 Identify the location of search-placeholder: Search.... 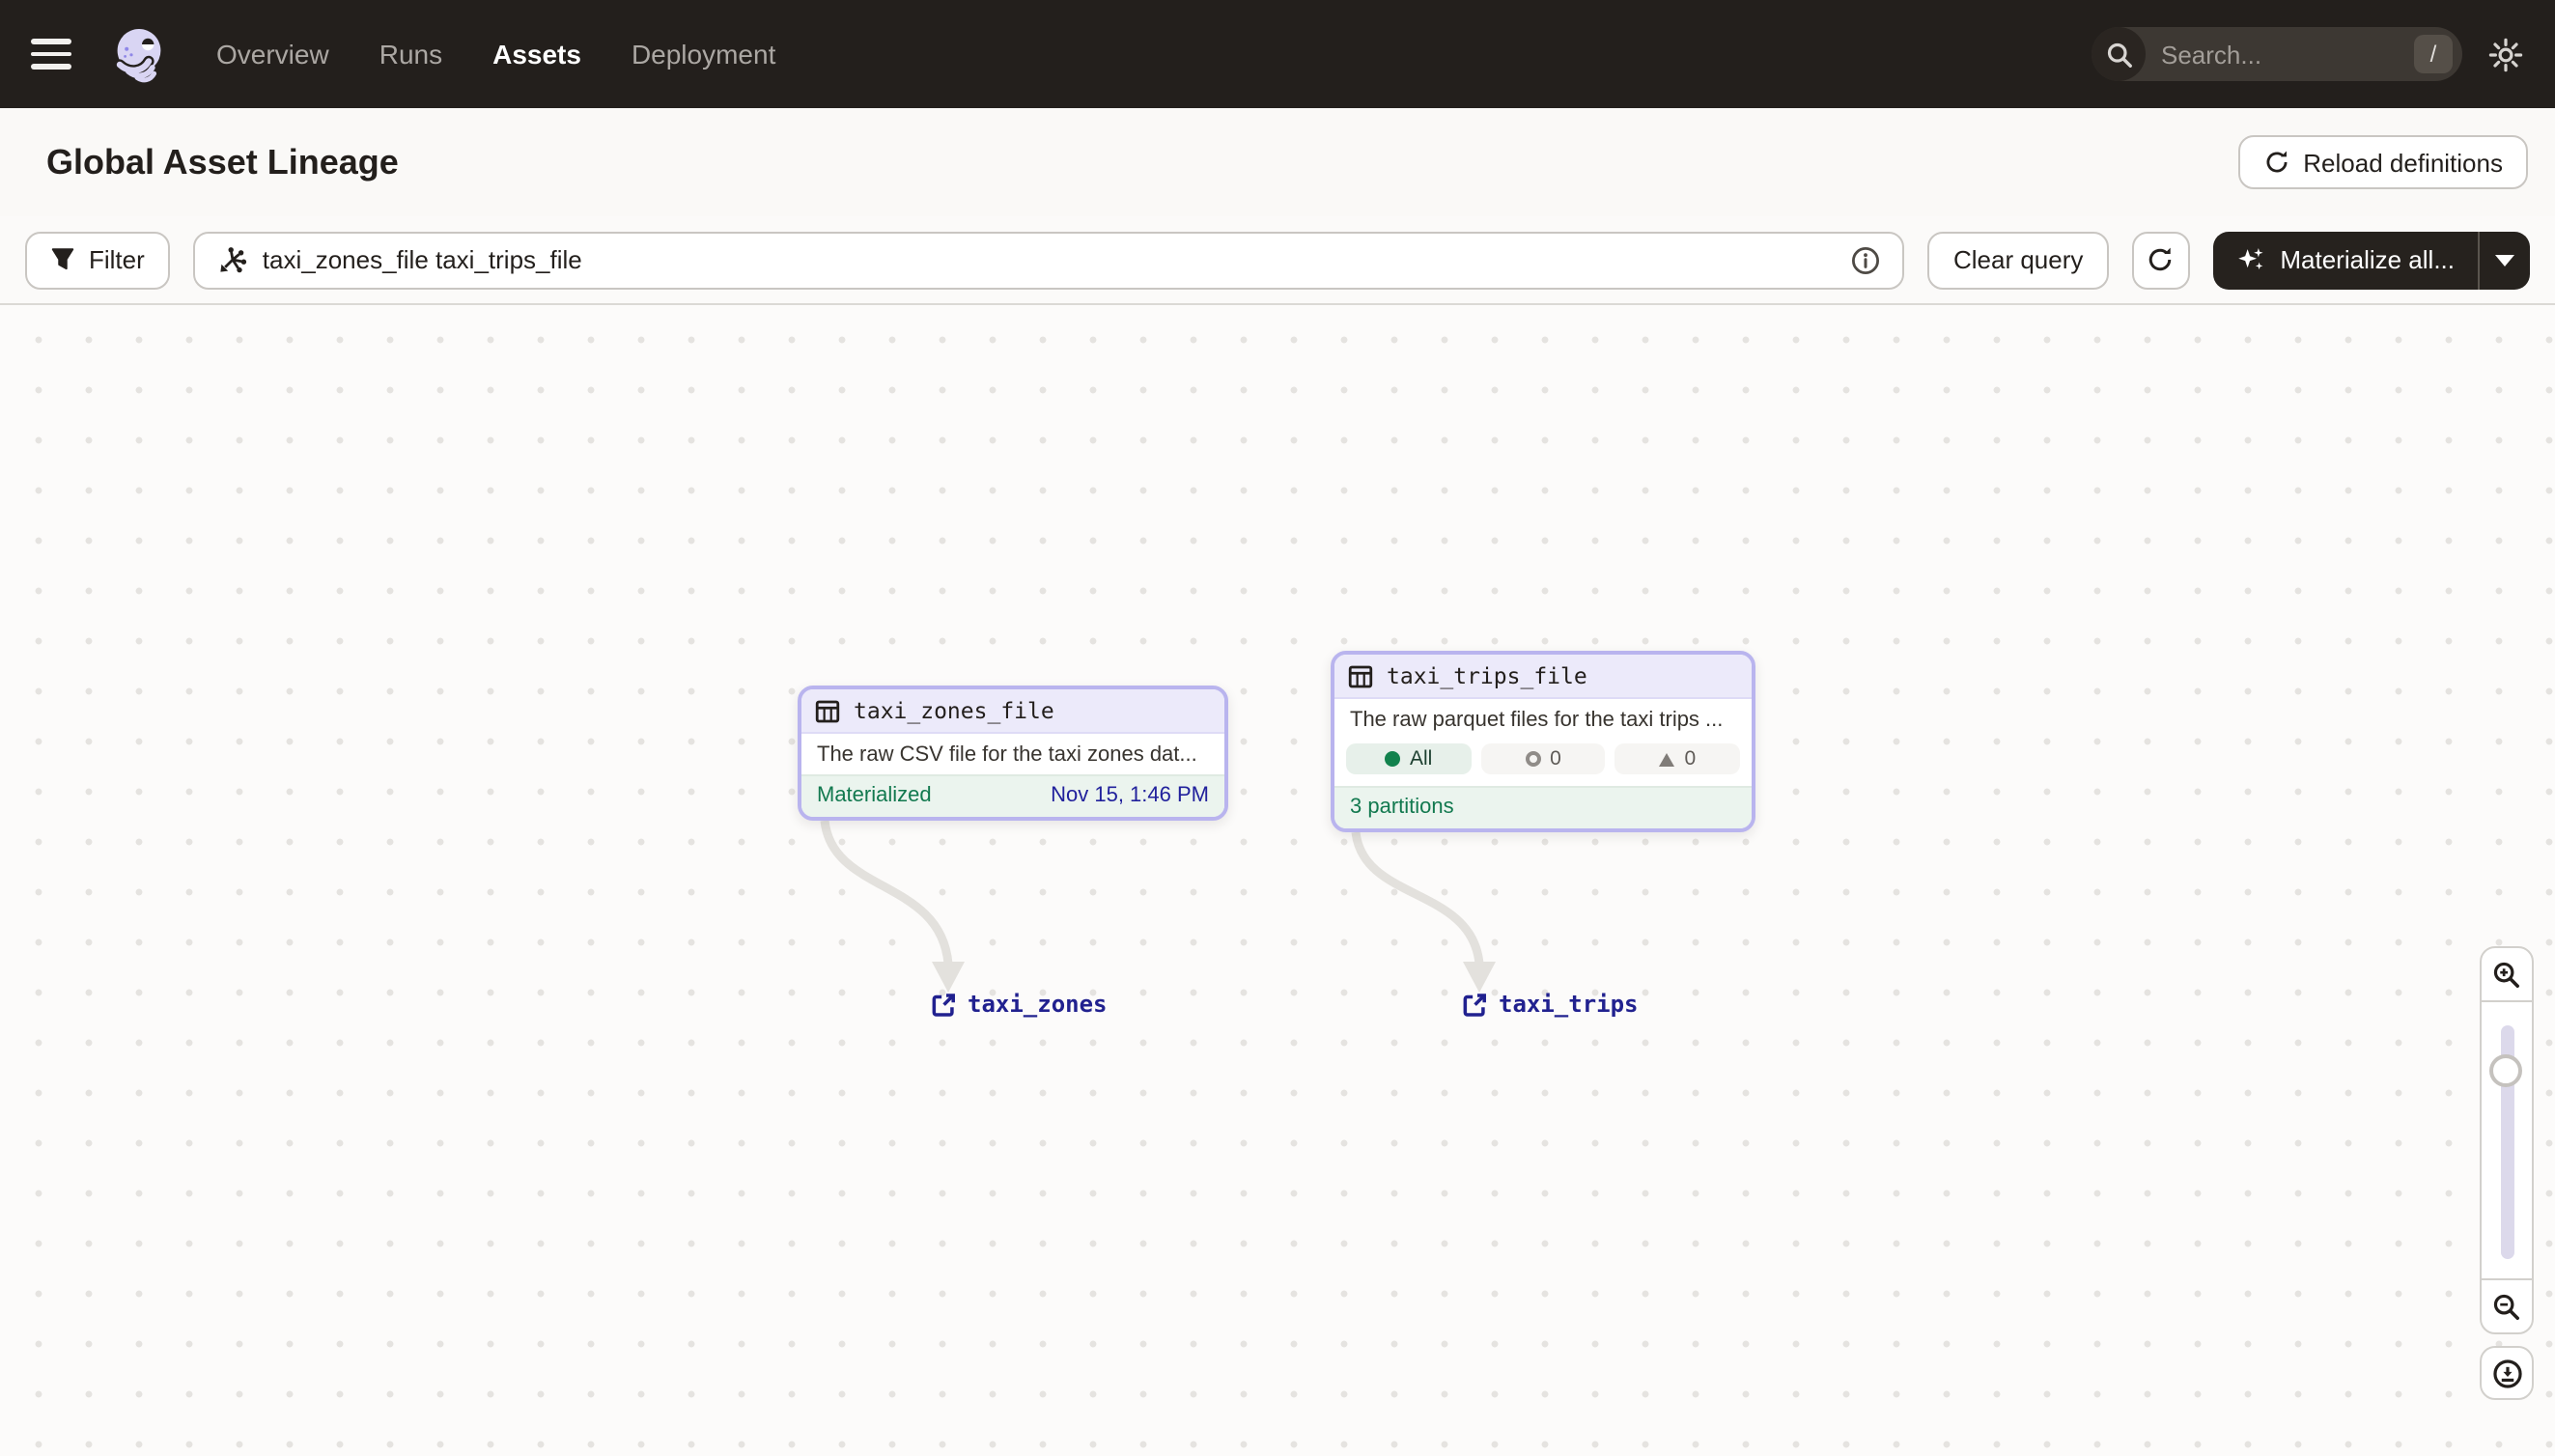
(2211, 55).